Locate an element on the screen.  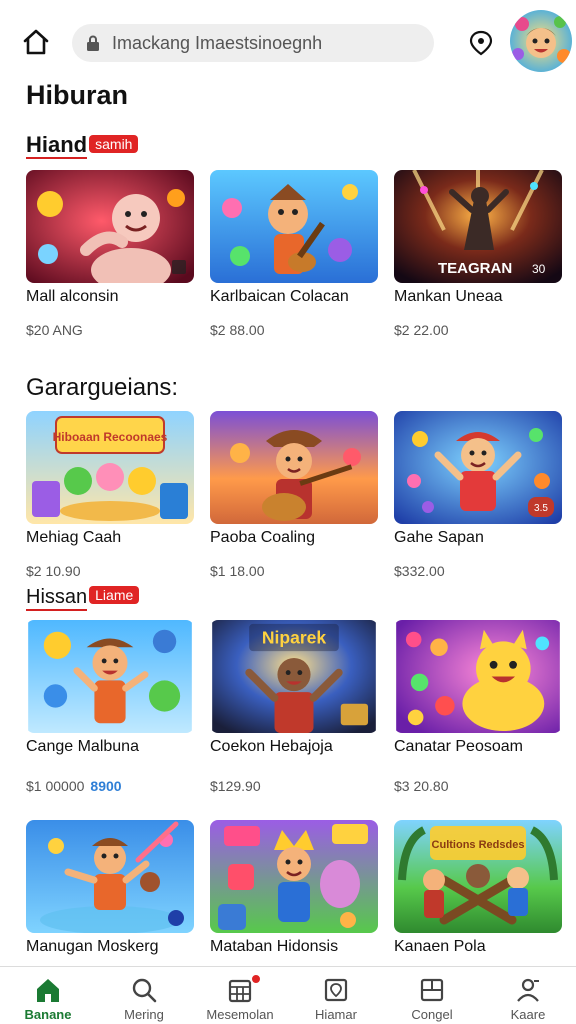
price-value: $1 00000 is located at coordinates (55, 786).